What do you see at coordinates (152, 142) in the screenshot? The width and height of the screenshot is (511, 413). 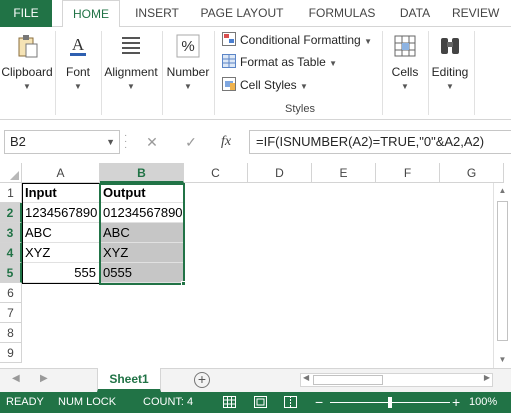 I see `cancel-button: ✕` at bounding box center [152, 142].